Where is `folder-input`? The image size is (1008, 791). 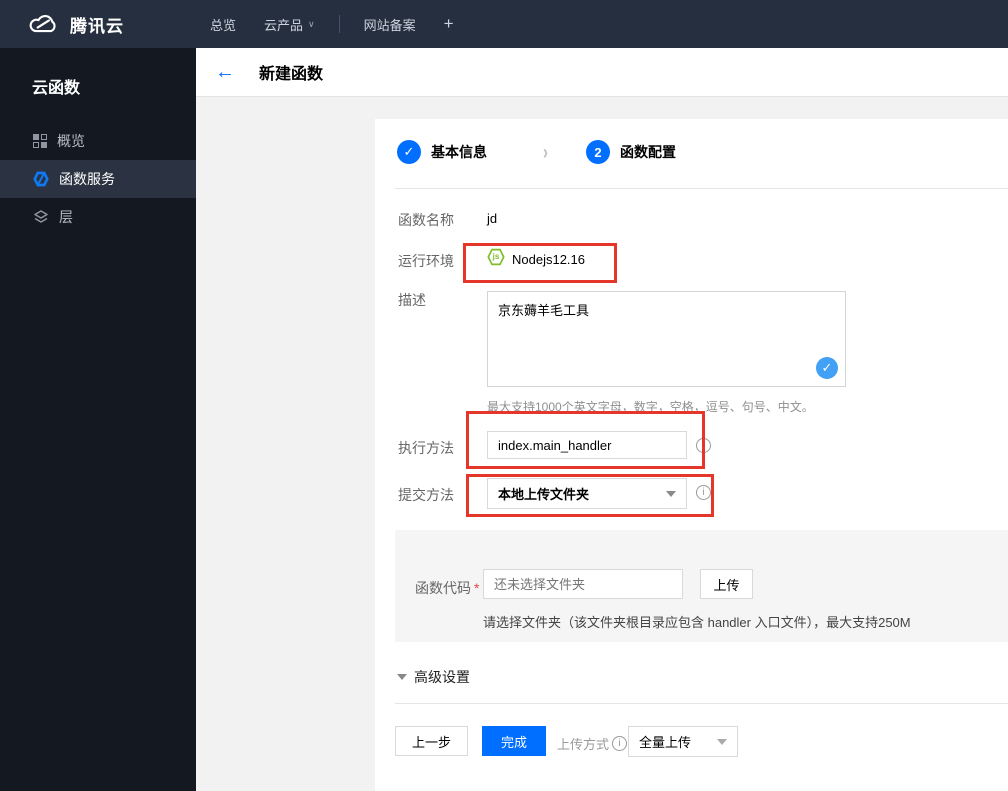 folder-input is located at coordinates (583, 584).